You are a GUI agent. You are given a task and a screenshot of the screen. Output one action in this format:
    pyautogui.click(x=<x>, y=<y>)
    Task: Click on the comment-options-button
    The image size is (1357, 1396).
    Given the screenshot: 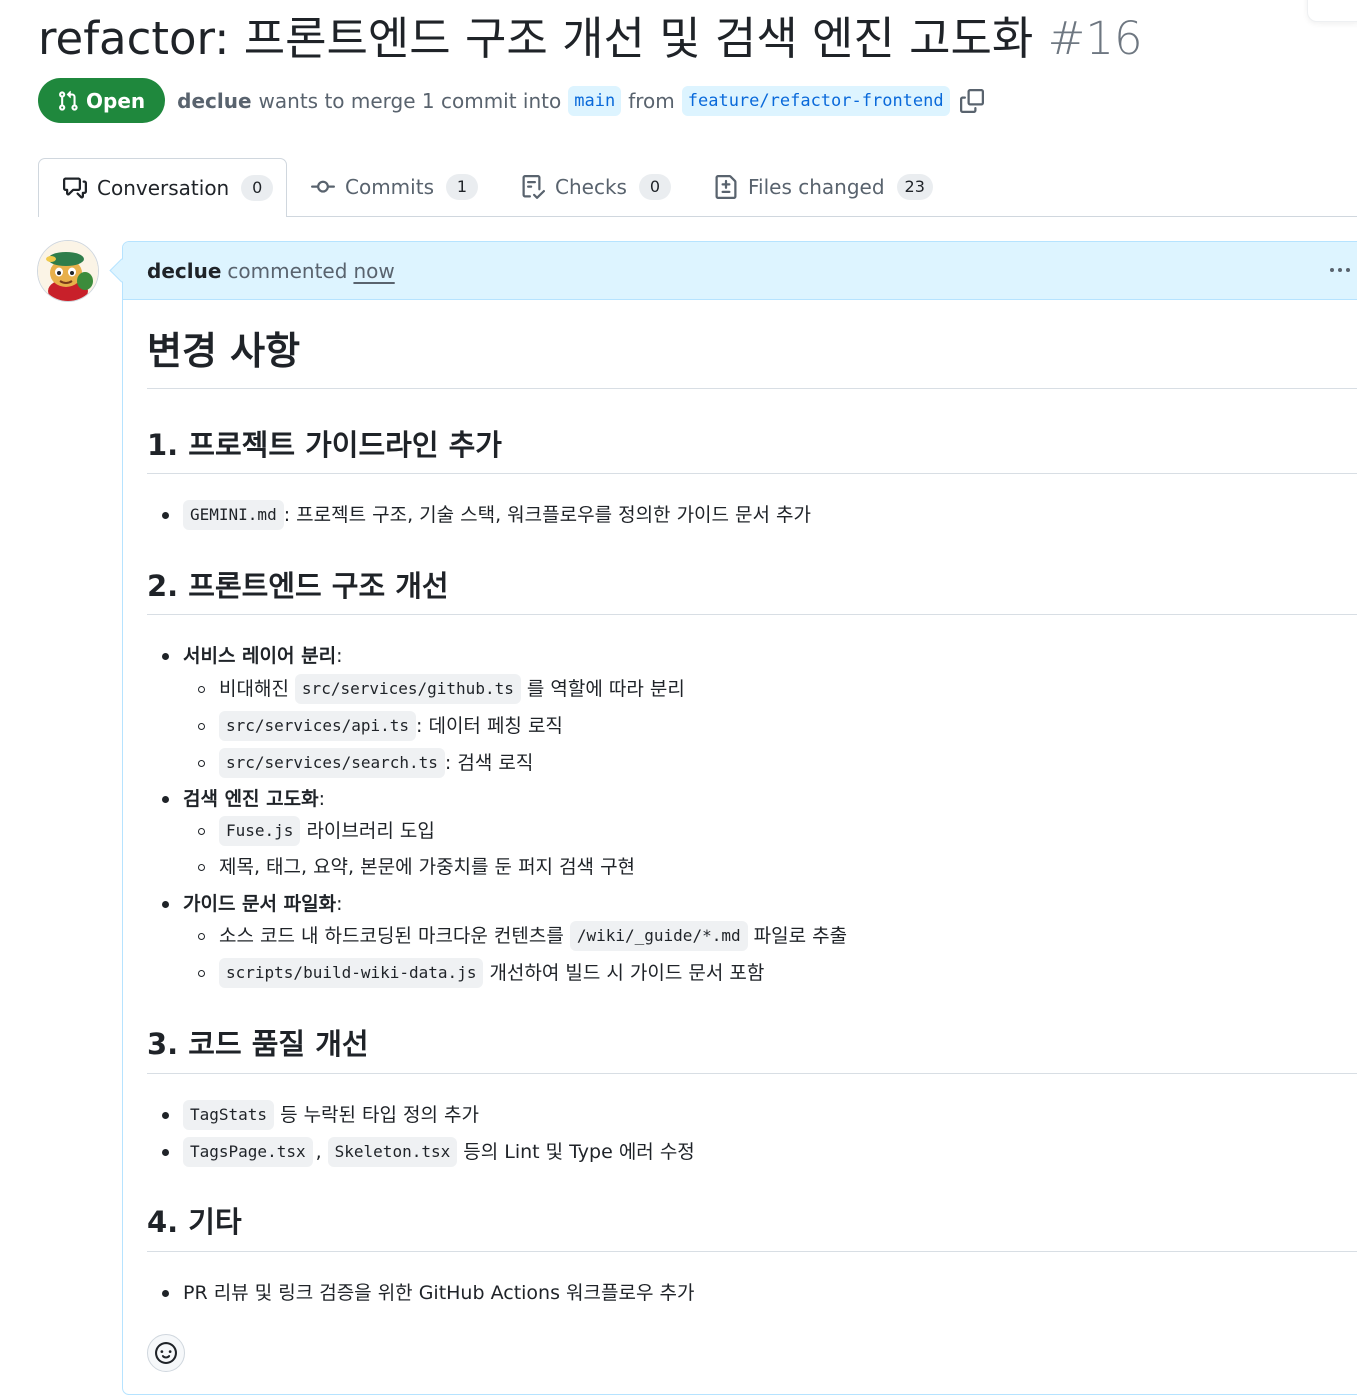 What is the action you would take?
    pyautogui.click(x=1340, y=270)
    